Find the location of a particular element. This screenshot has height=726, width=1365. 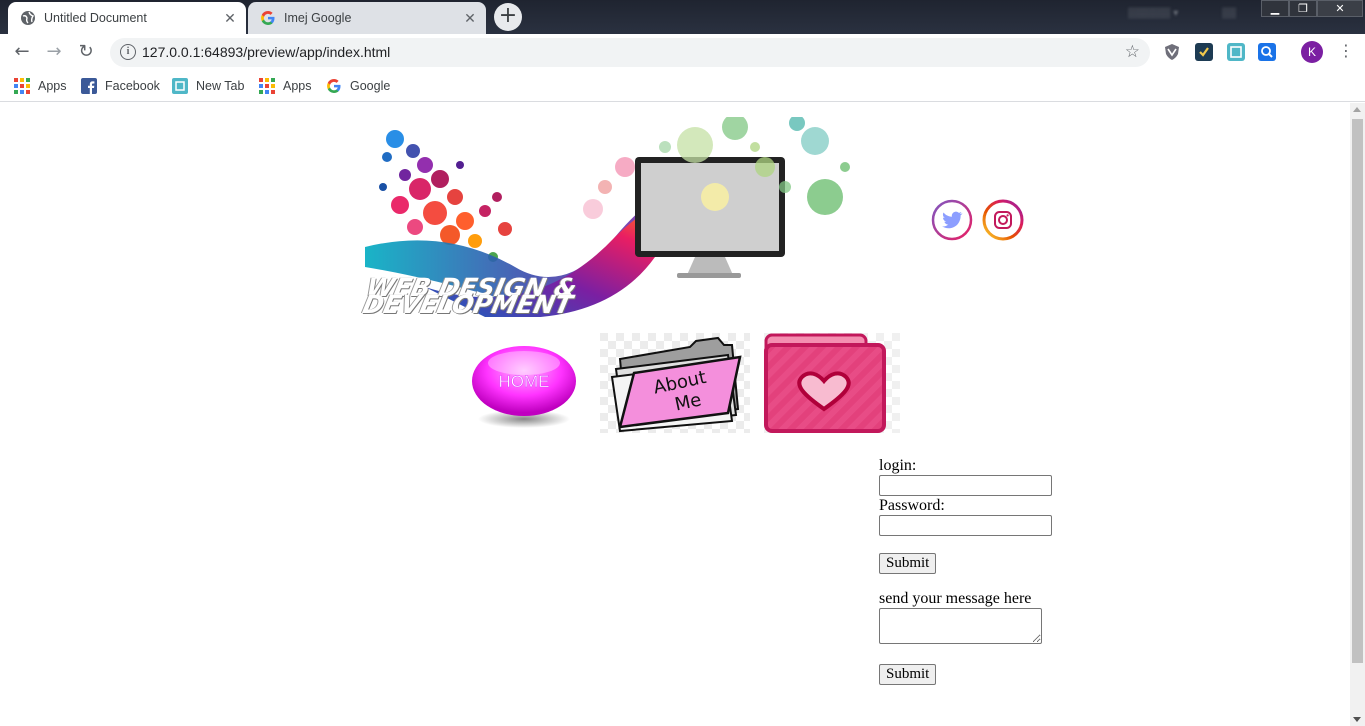

facebook-icon is located at coordinates (89, 86).